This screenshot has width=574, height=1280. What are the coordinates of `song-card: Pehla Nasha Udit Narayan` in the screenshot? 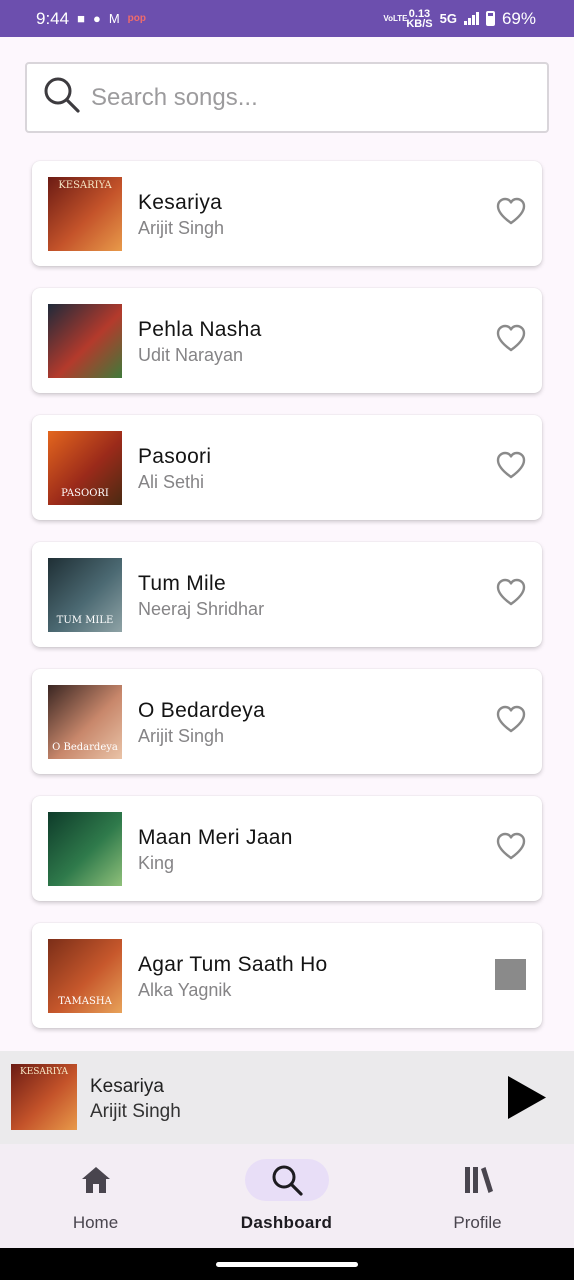 It's located at (287, 340).